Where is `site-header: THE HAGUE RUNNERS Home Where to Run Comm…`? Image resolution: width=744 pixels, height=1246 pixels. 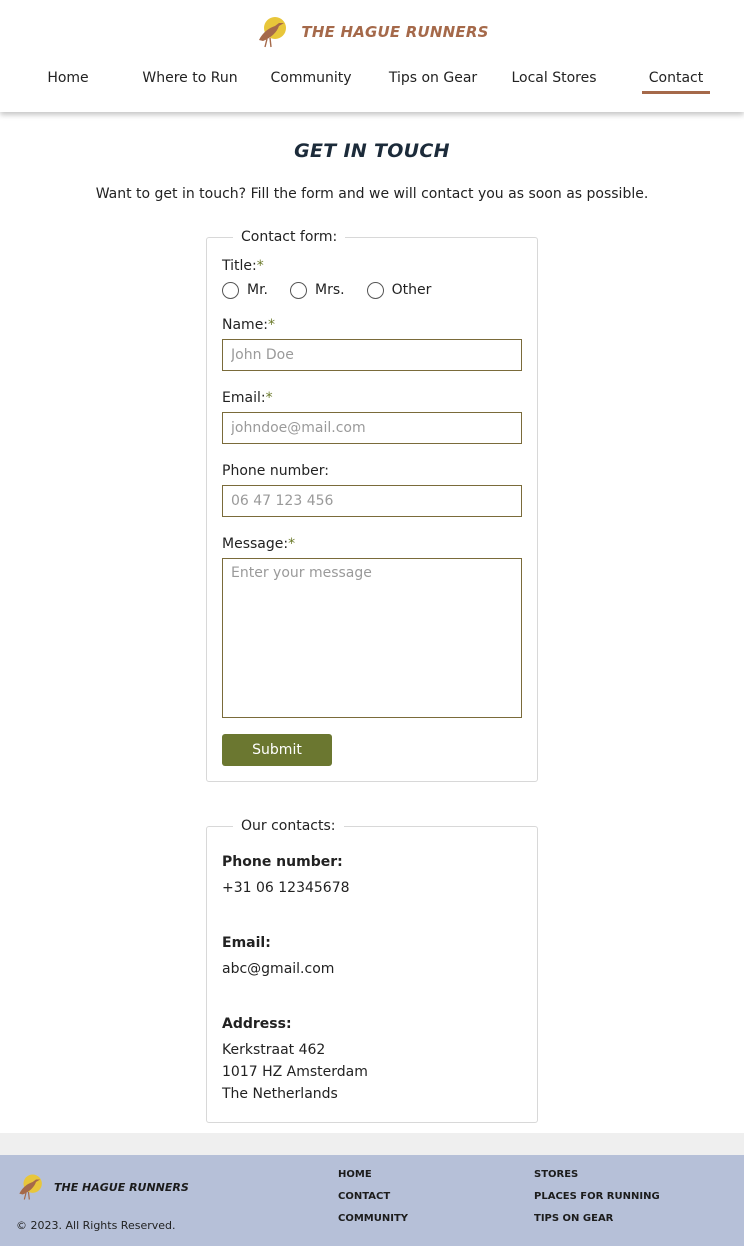 site-header: THE HAGUE RUNNERS Home Where to Run Comm… is located at coordinates (372, 56).